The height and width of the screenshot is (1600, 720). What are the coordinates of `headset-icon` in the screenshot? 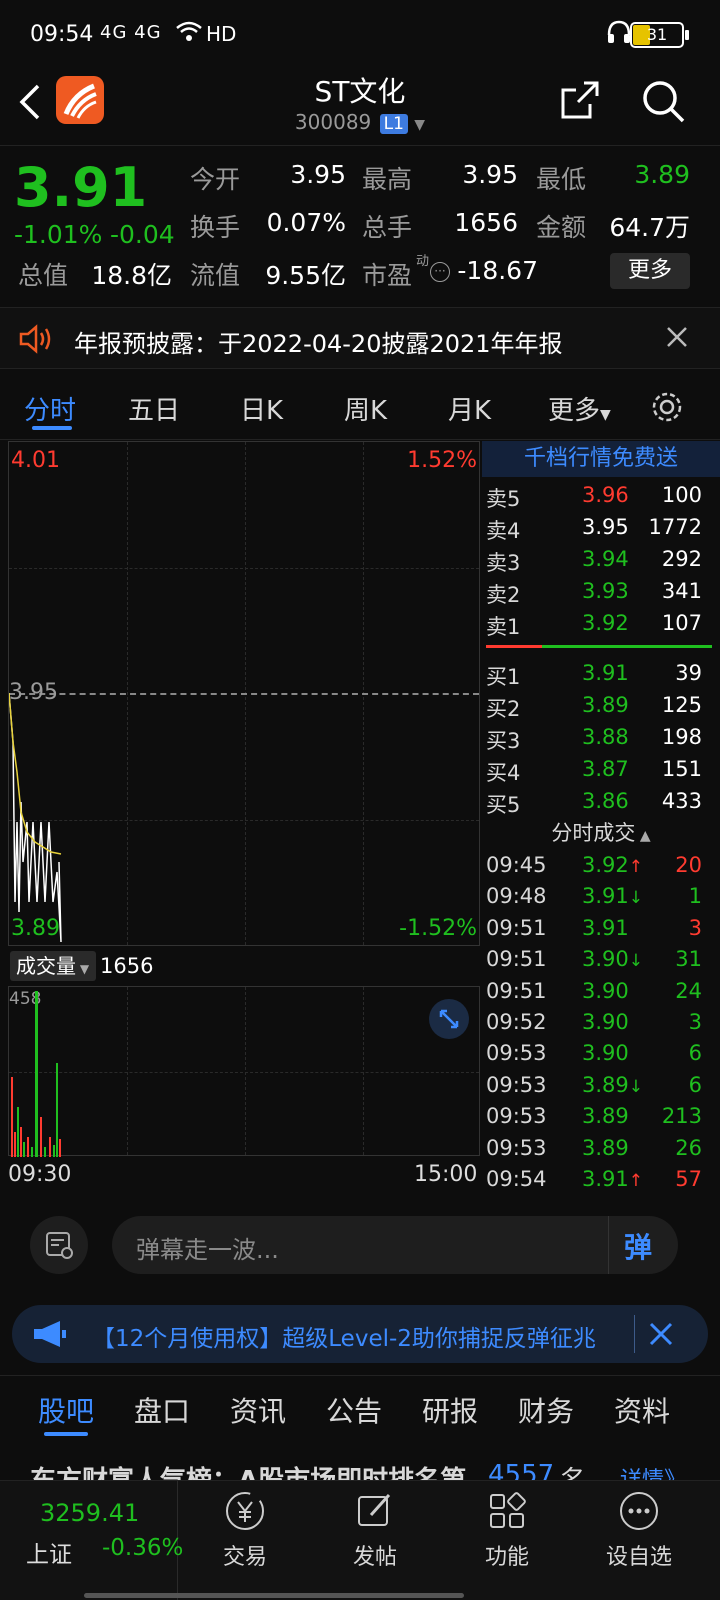 It's located at (619, 36).